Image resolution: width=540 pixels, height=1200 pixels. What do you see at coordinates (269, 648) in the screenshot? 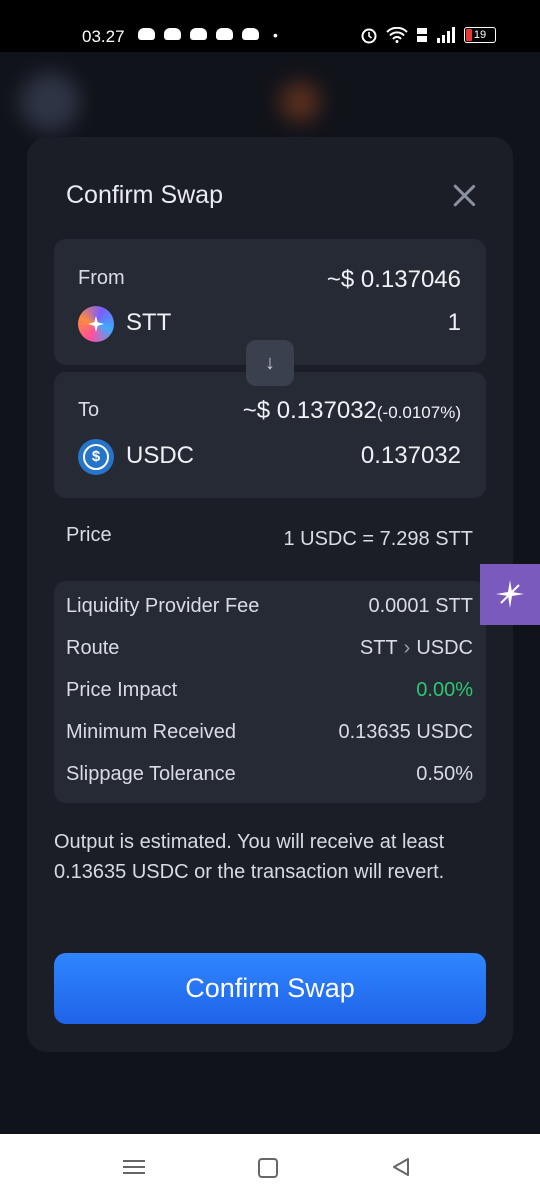
I see `detail-row-route: Route STT › USDC` at bounding box center [269, 648].